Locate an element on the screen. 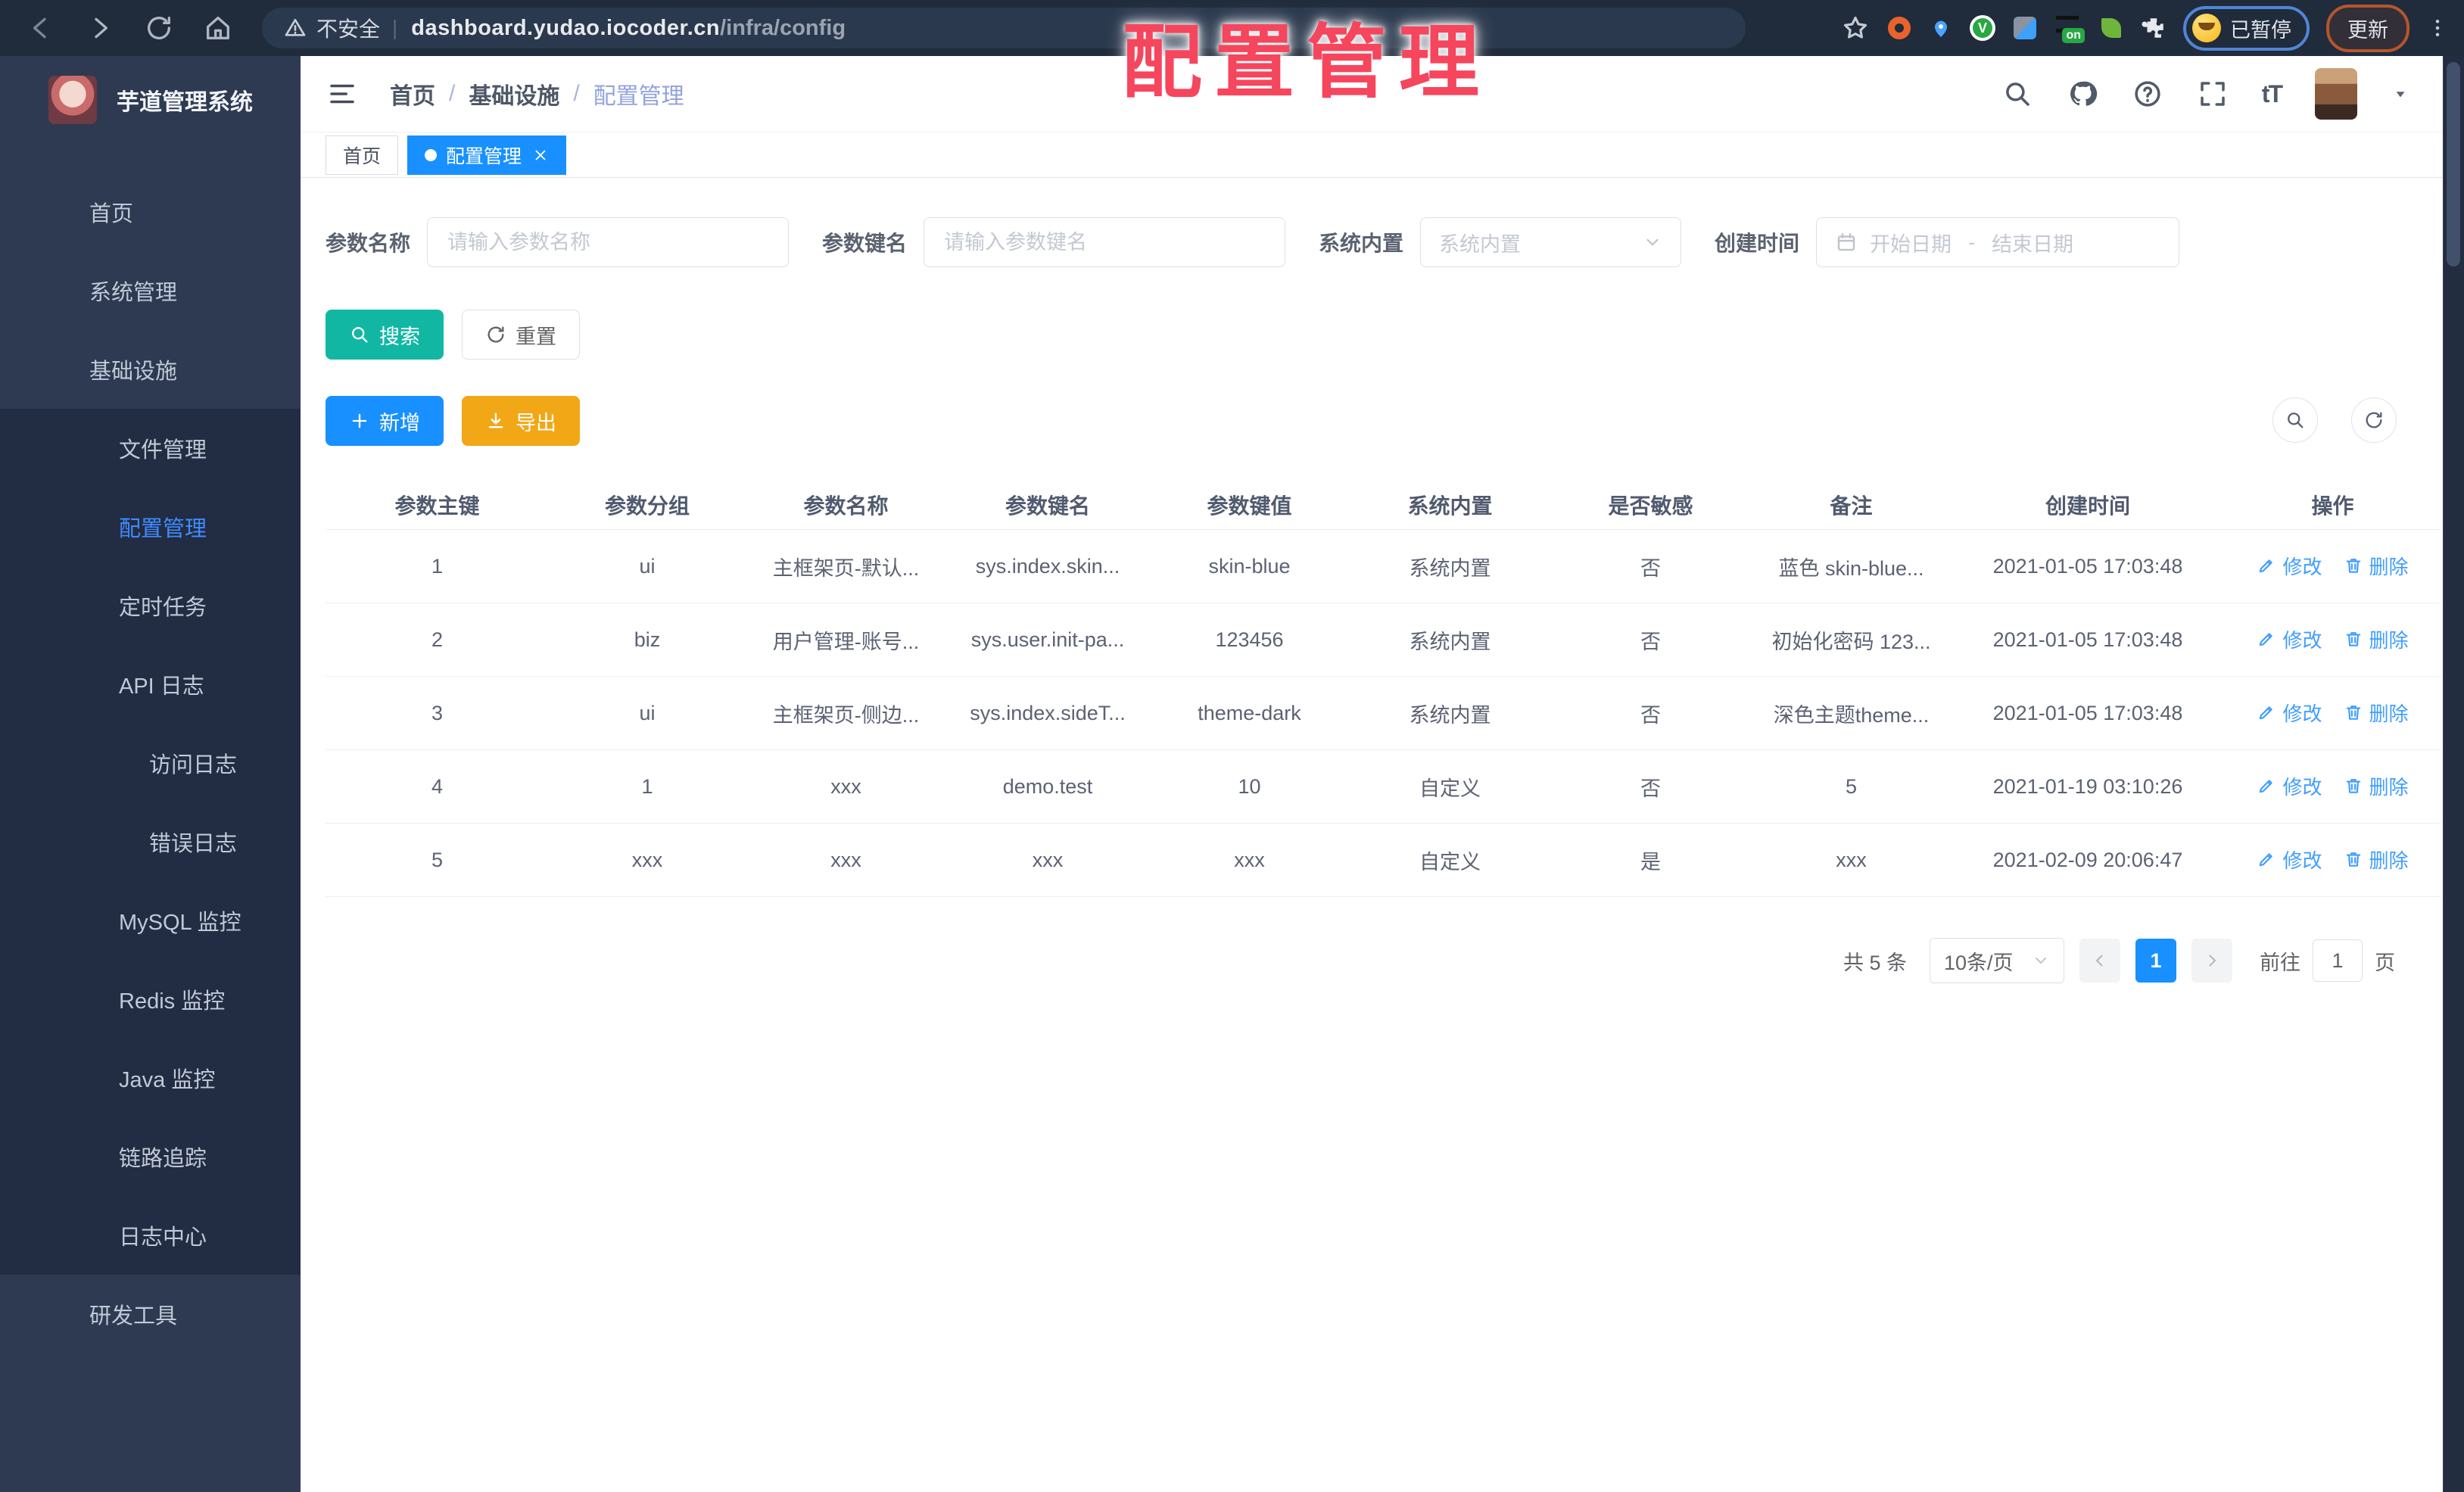  sidebar-item-redis: Redis 监控 is located at coordinates (150, 999).